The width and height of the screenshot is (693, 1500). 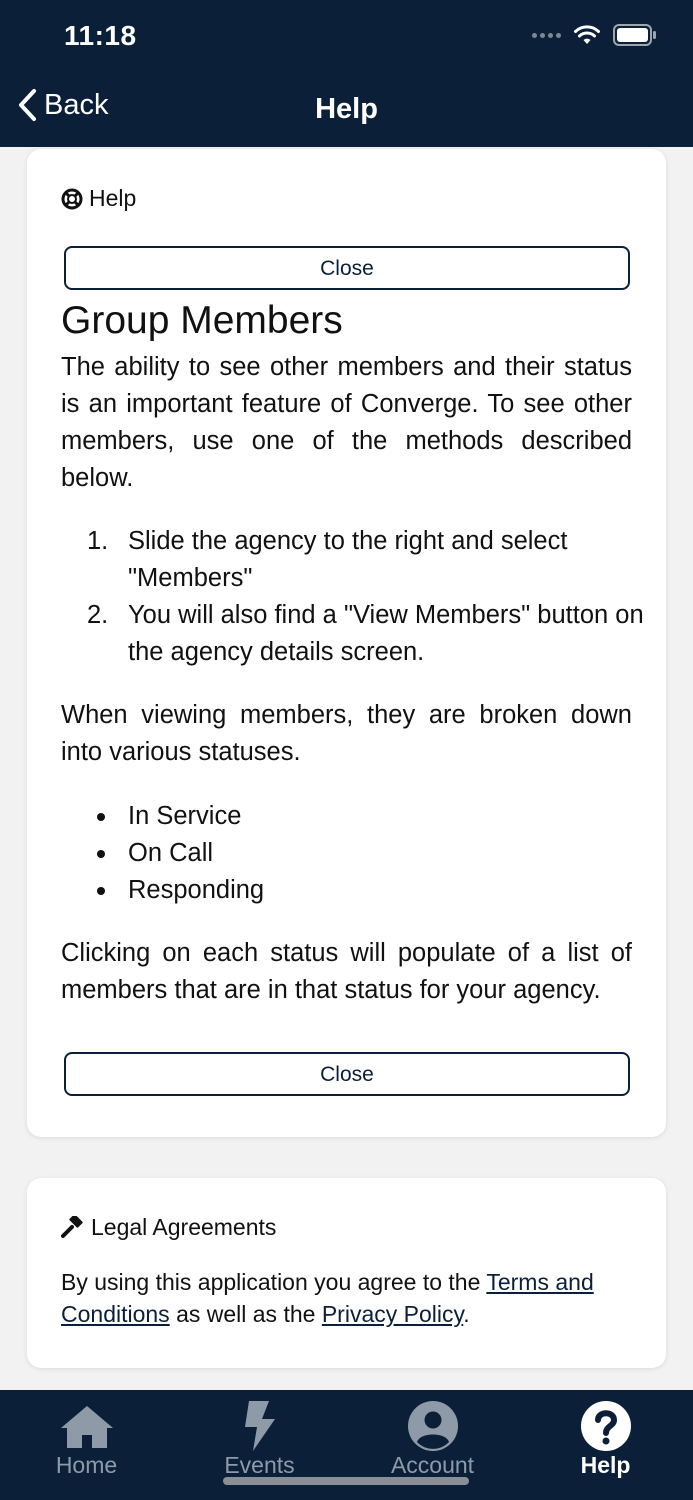 I want to click on top-bar: 11:18 Back Help, so click(x=346, y=73).